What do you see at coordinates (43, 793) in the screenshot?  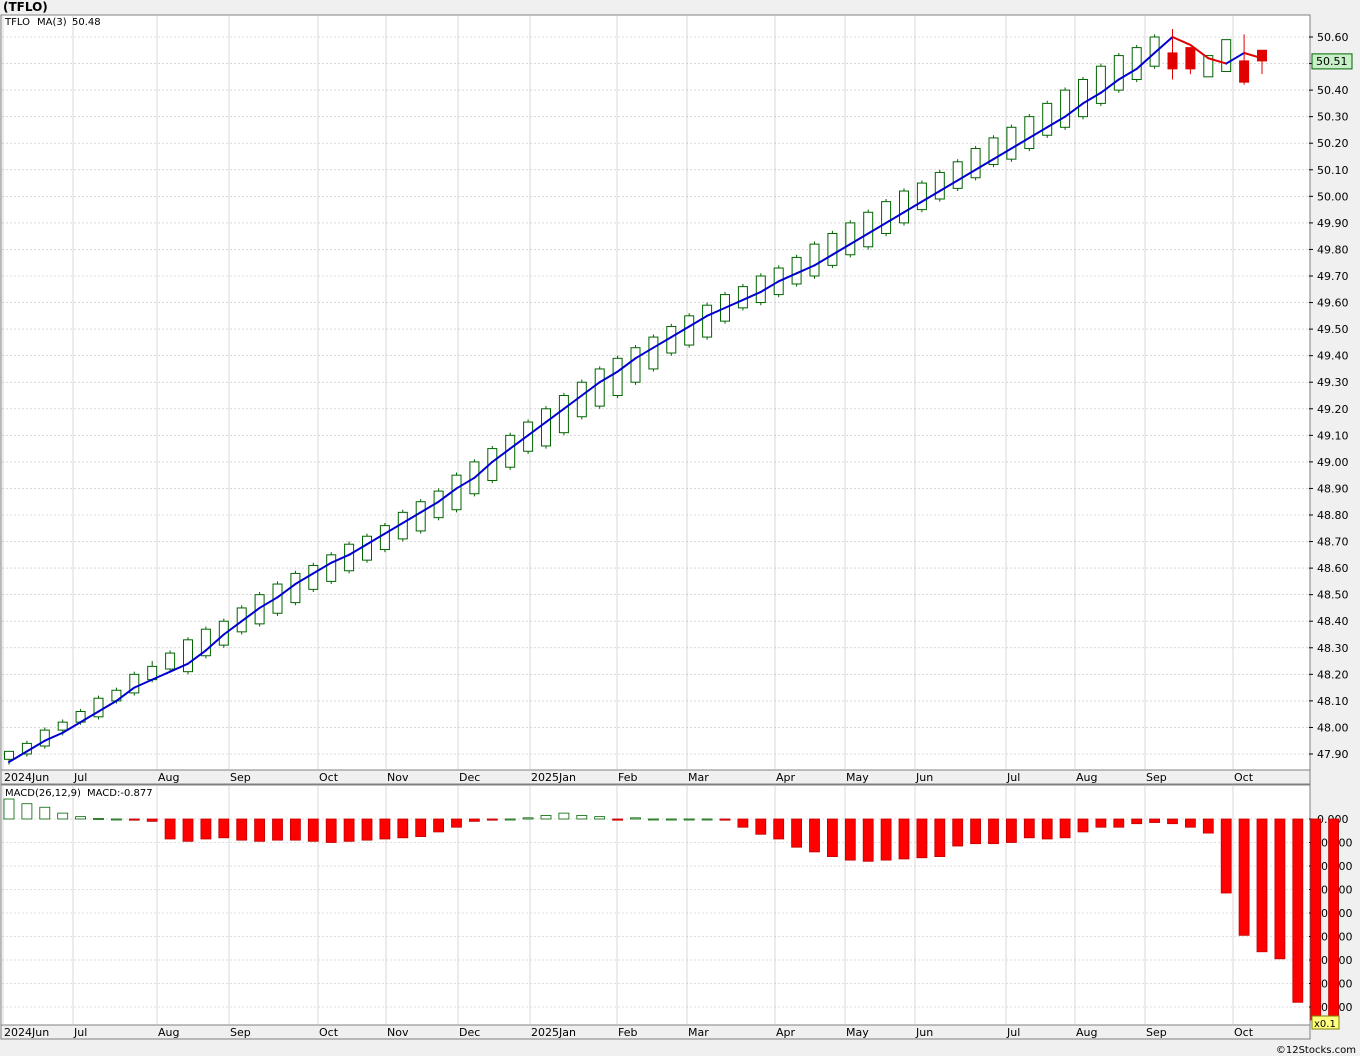 I see `macd-label: MACD(26,12,9)` at bounding box center [43, 793].